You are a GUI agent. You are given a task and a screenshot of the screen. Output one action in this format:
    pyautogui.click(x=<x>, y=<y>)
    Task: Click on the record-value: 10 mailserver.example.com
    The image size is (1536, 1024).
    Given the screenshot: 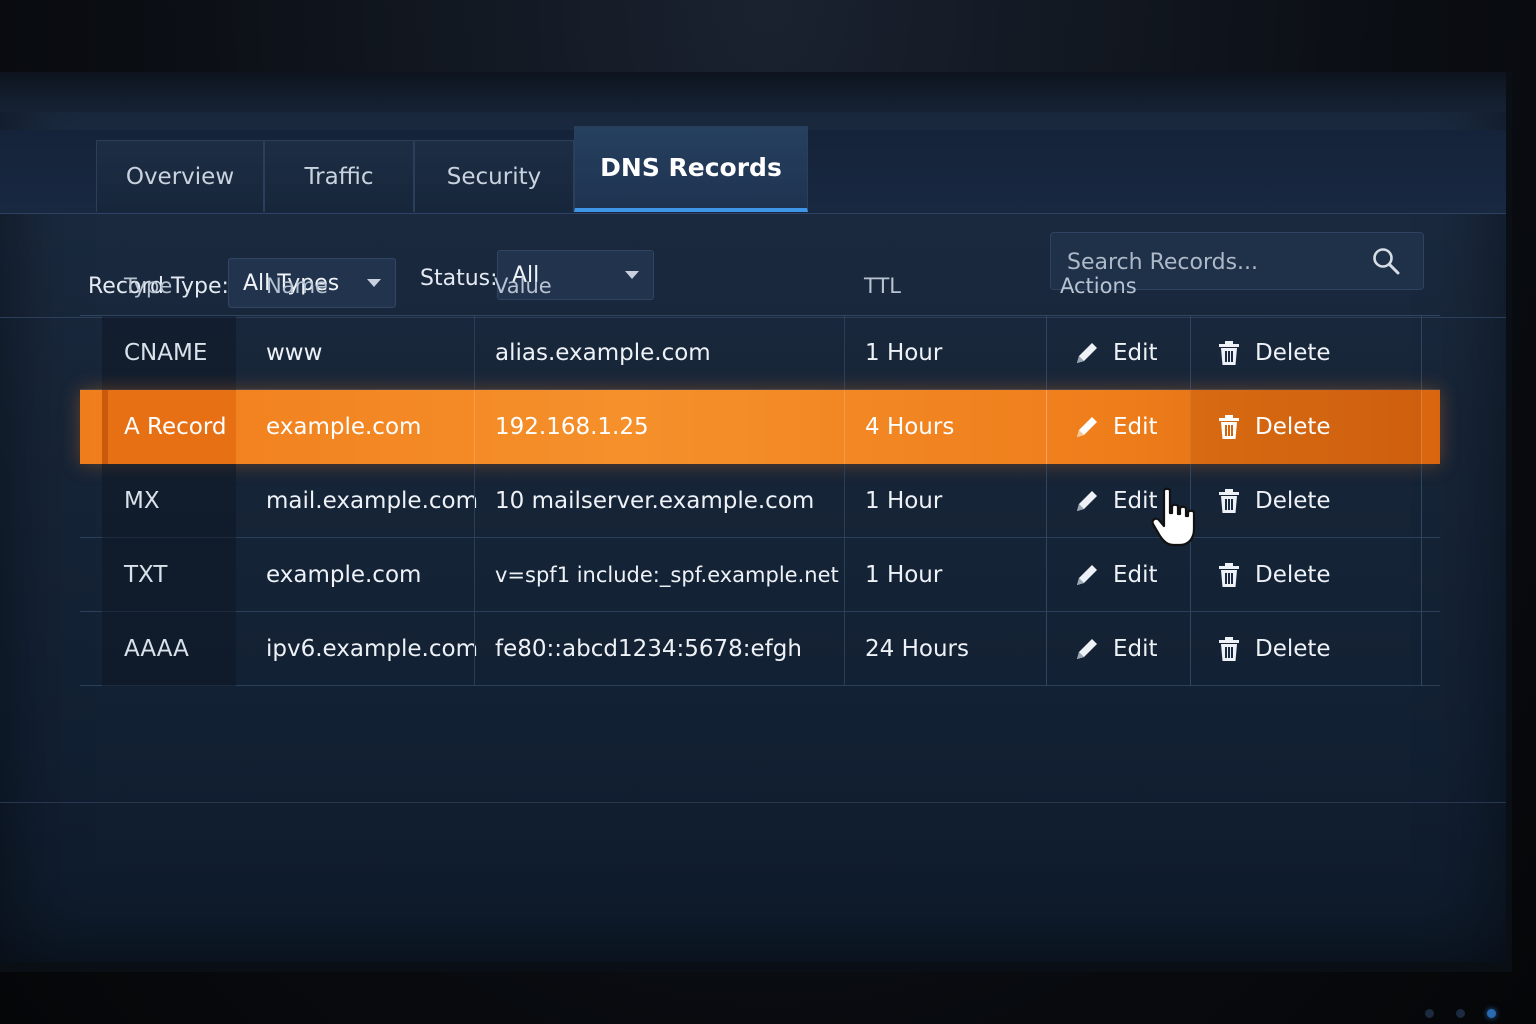 What is the action you would take?
    pyautogui.click(x=659, y=501)
    